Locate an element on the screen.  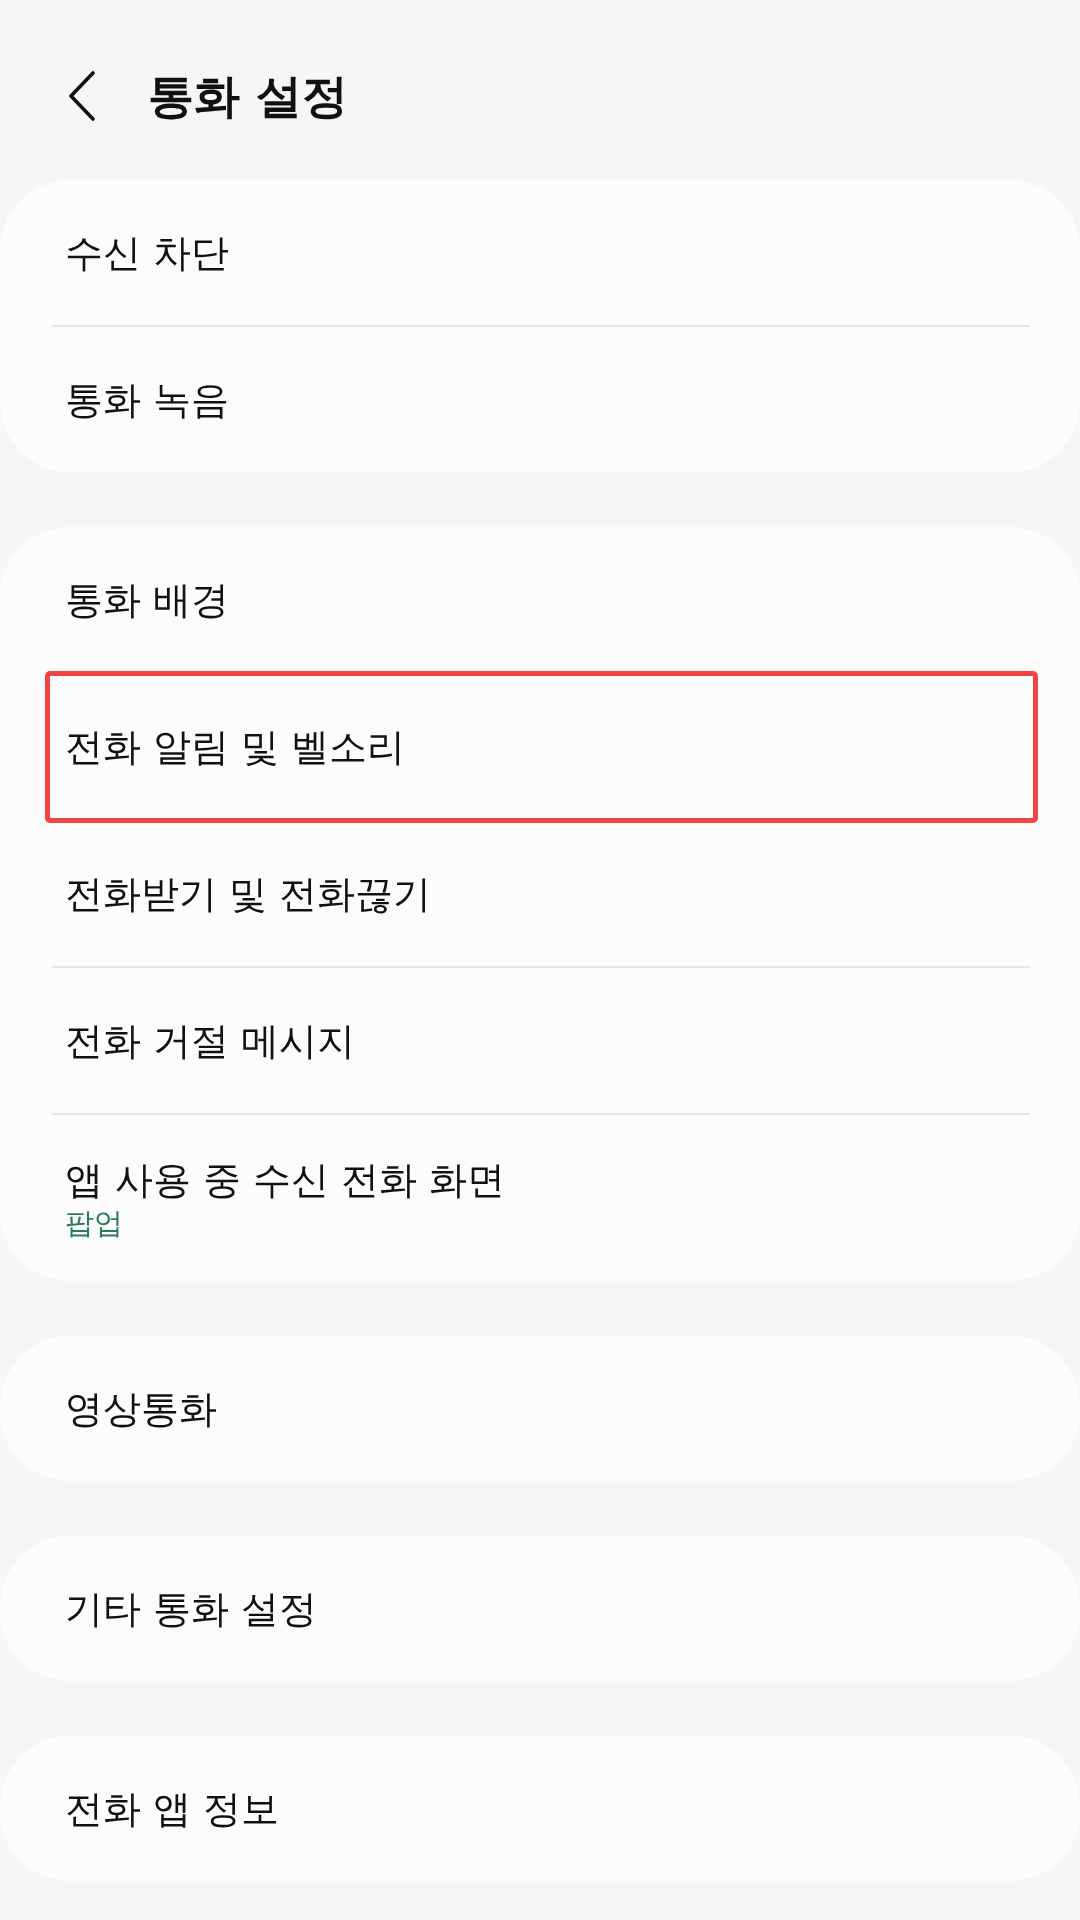
item-title: 영상통화 is located at coordinates (141, 1409).